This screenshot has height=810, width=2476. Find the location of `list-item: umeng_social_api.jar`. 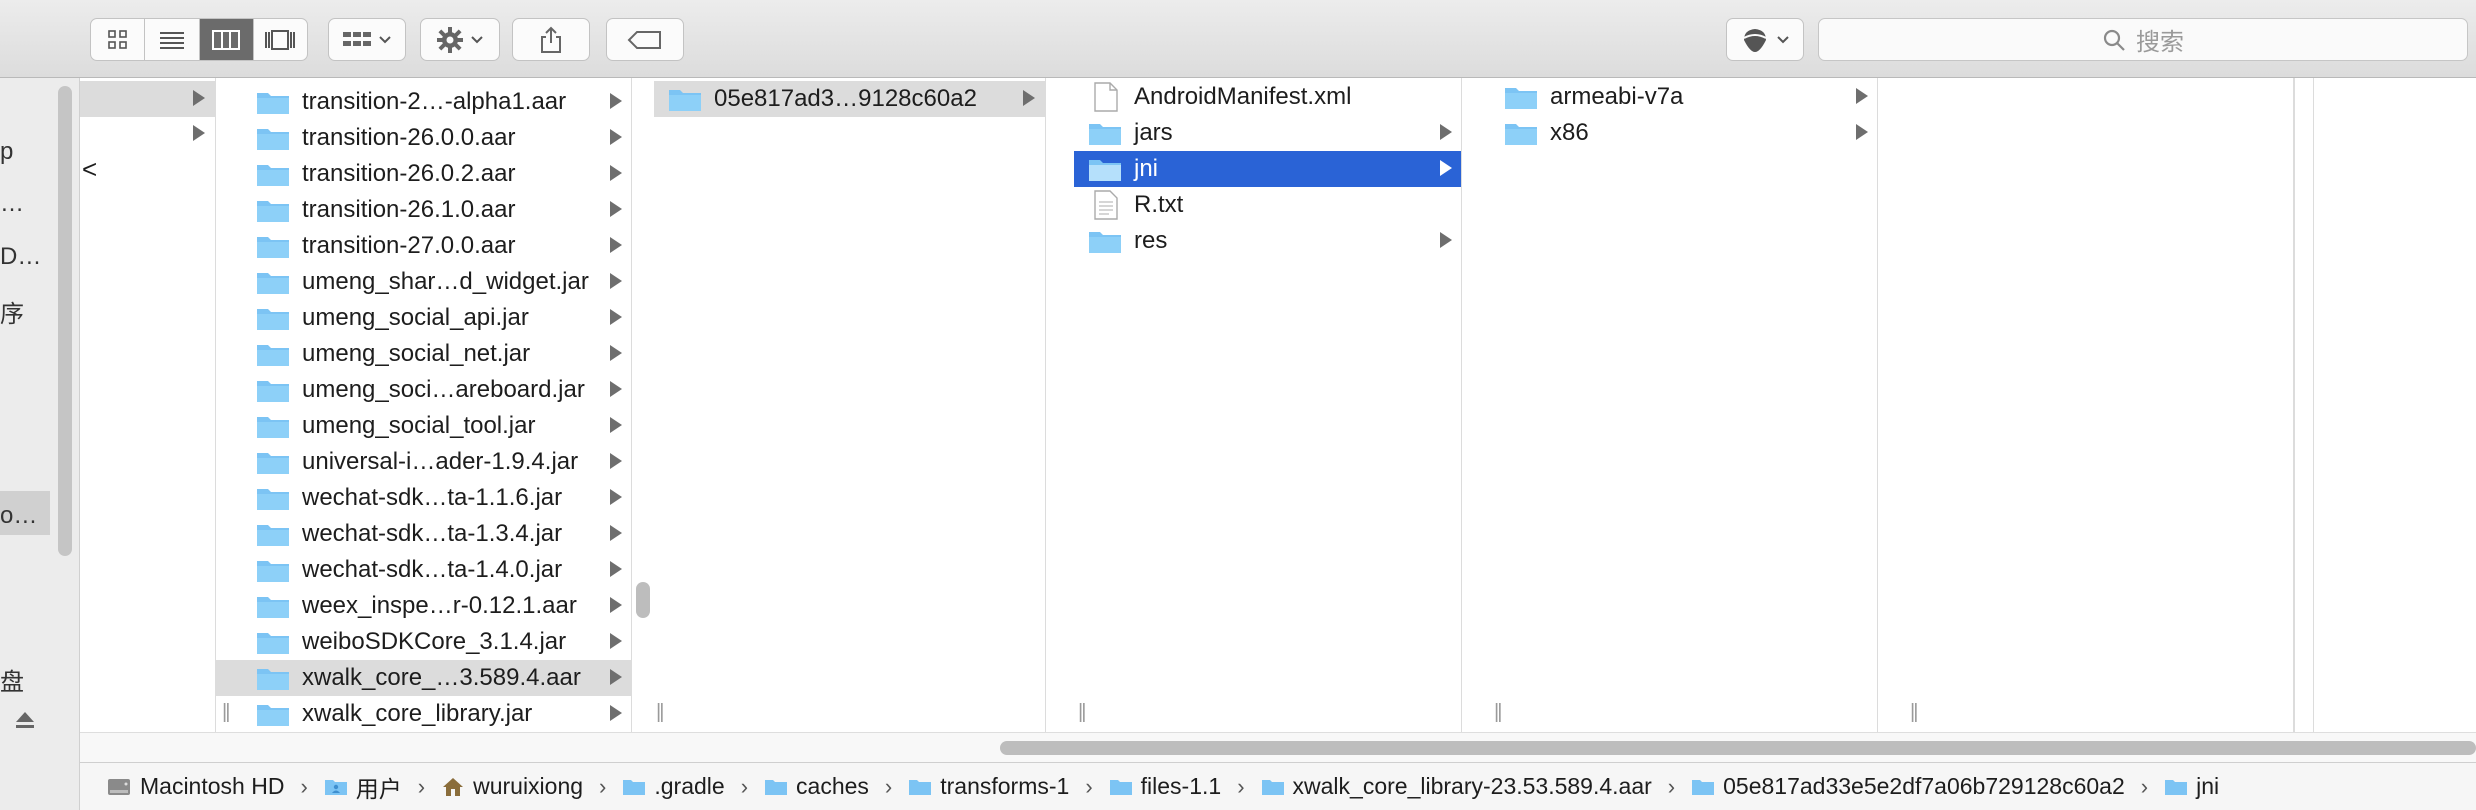

list-item: umeng_social_api.jar is located at coordinates (423, 318).